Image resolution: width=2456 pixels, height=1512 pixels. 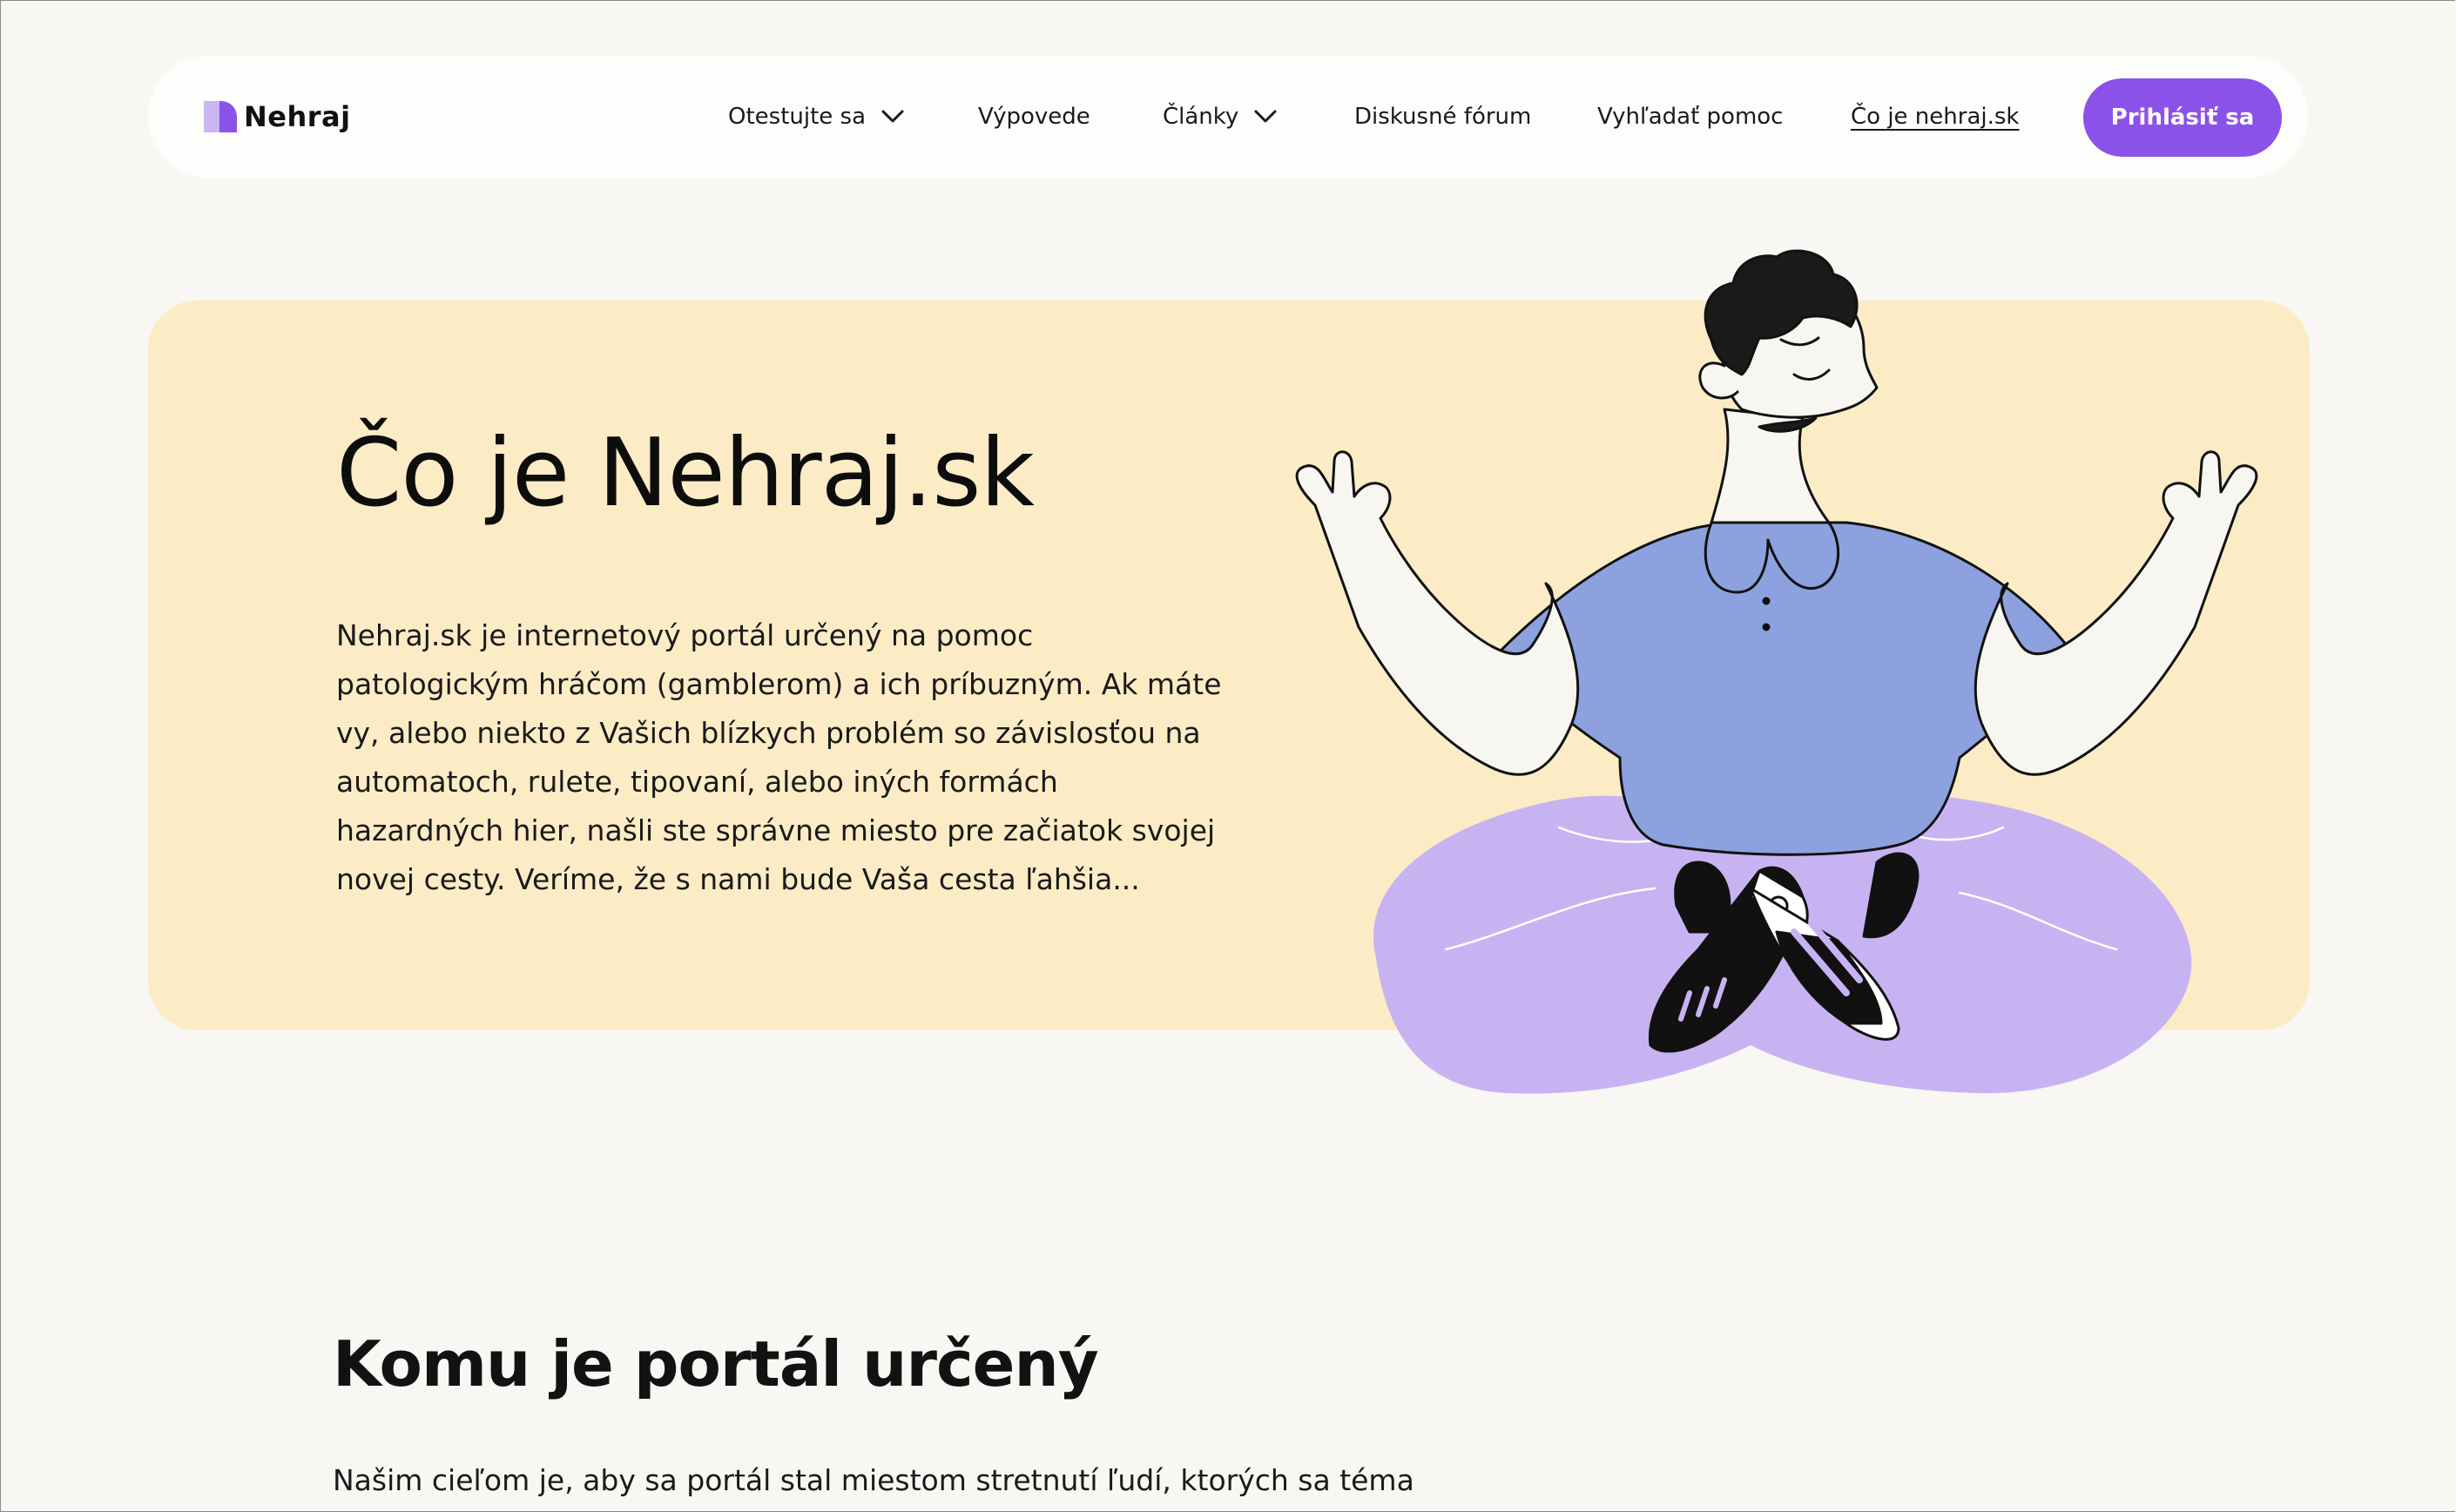 I want to click on logo: Nehraj, so click(x=278, y=116).